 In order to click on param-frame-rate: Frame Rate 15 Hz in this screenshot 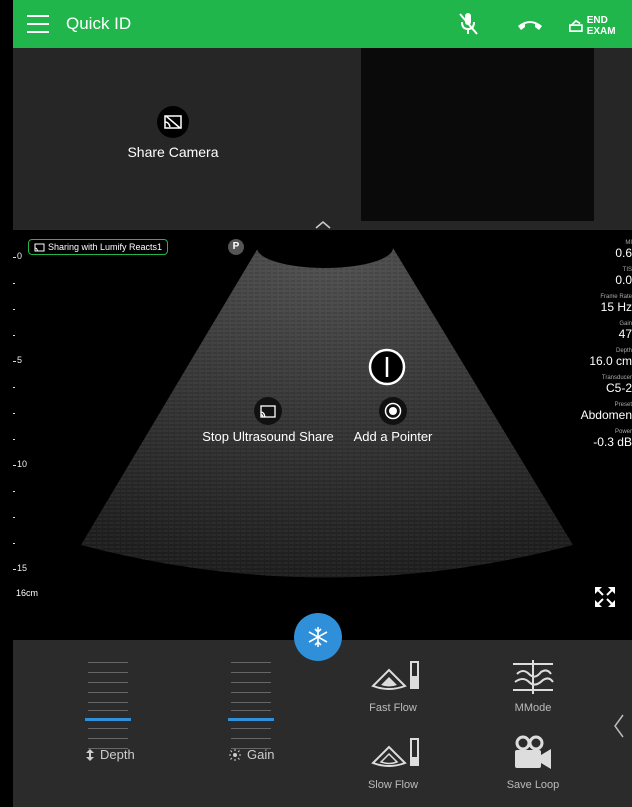, I will do `click(602, 304)`.